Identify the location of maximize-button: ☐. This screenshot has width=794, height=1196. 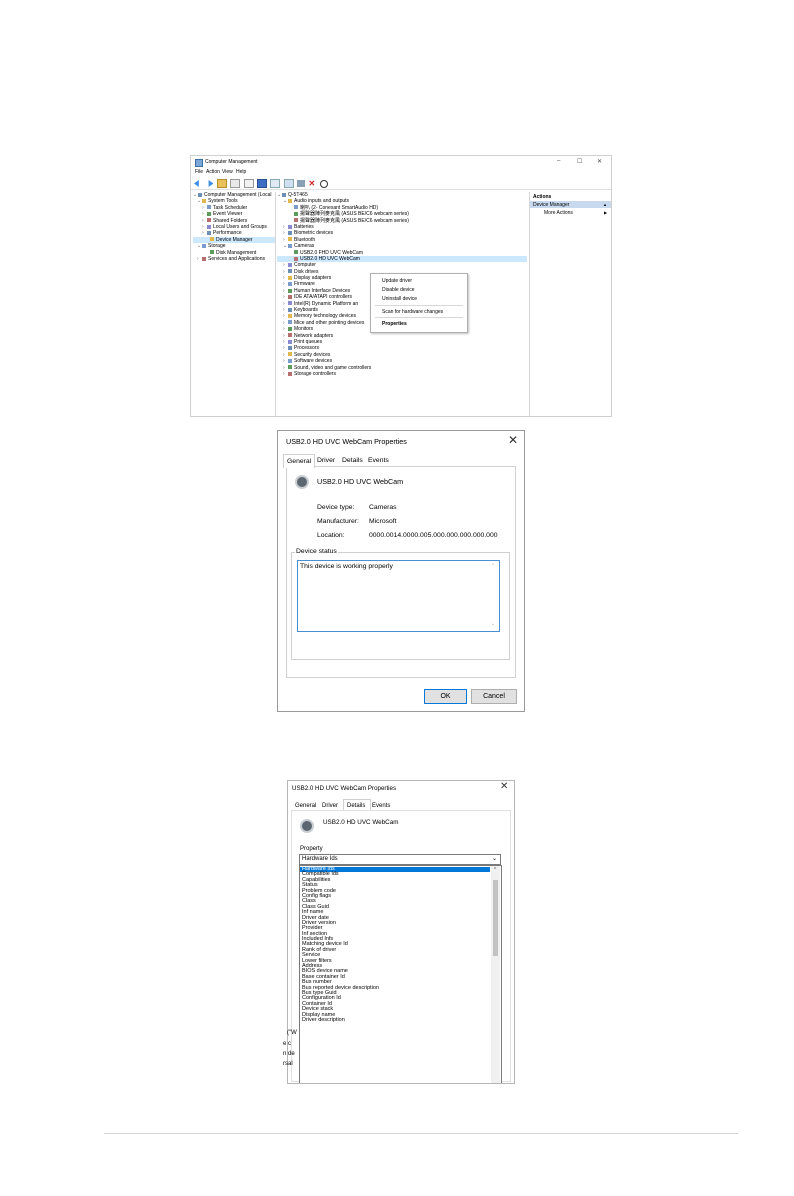
(579, 161).